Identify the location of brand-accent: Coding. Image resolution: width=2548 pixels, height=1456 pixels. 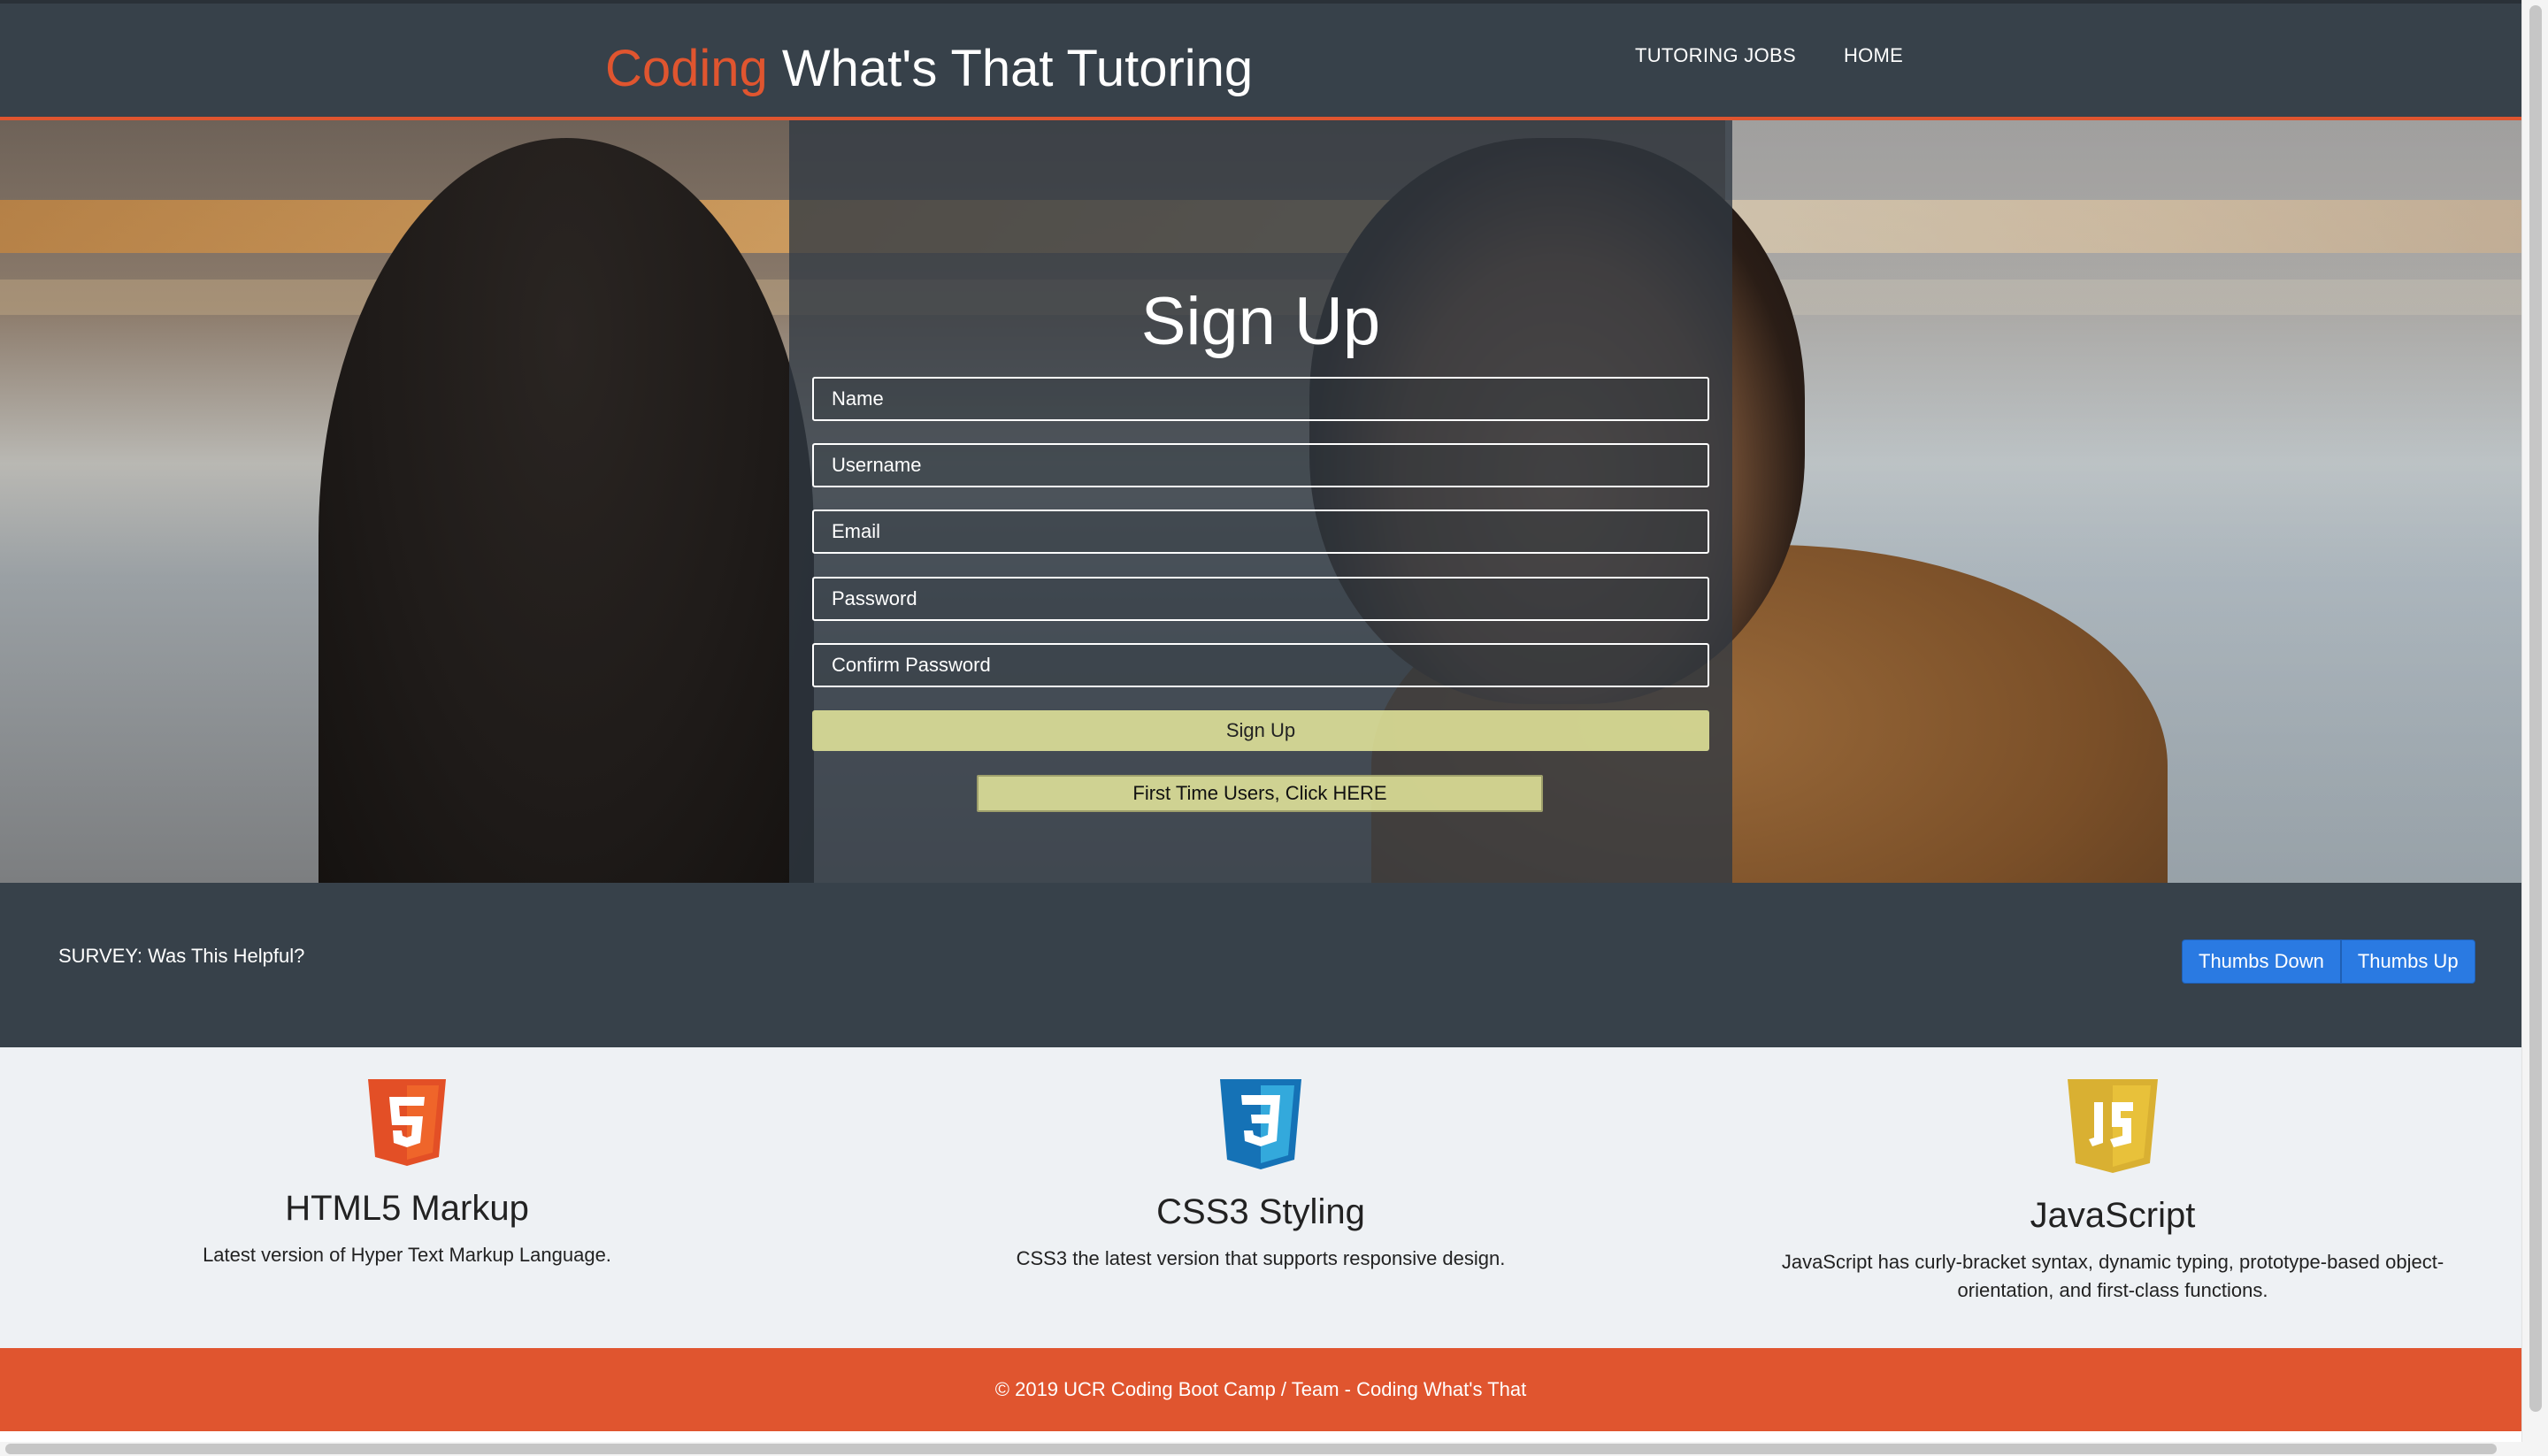
(686, 68).